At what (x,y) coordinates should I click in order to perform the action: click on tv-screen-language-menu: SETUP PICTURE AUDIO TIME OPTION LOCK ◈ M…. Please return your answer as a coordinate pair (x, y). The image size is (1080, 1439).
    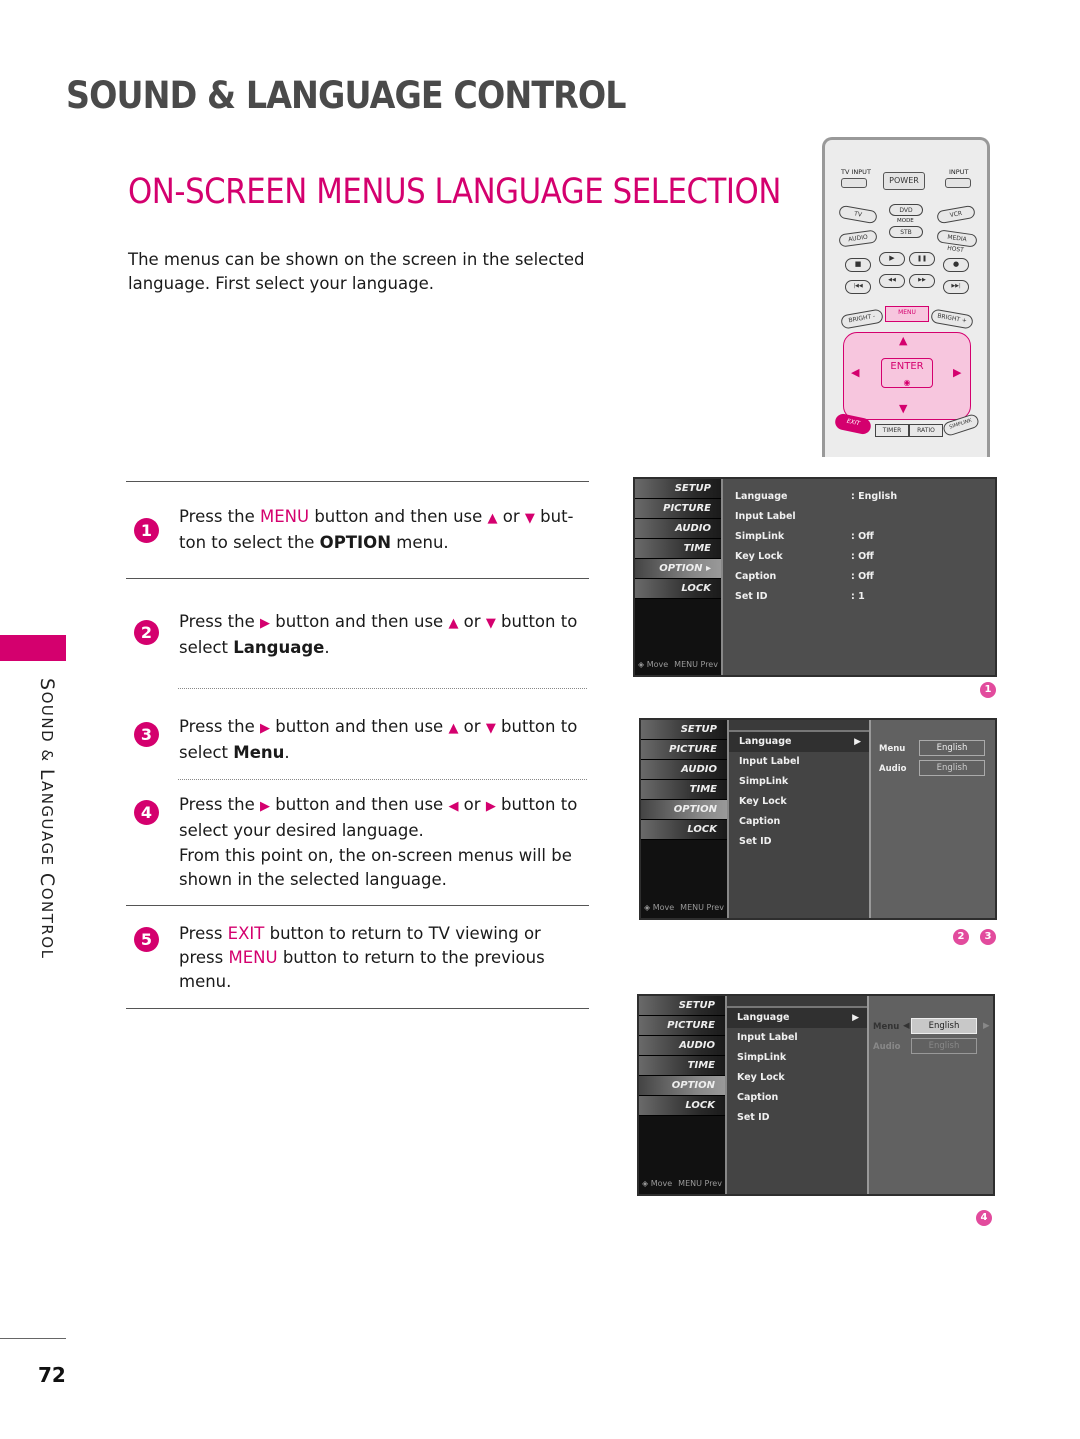
    Looking at the image, I should click on (818, 819).